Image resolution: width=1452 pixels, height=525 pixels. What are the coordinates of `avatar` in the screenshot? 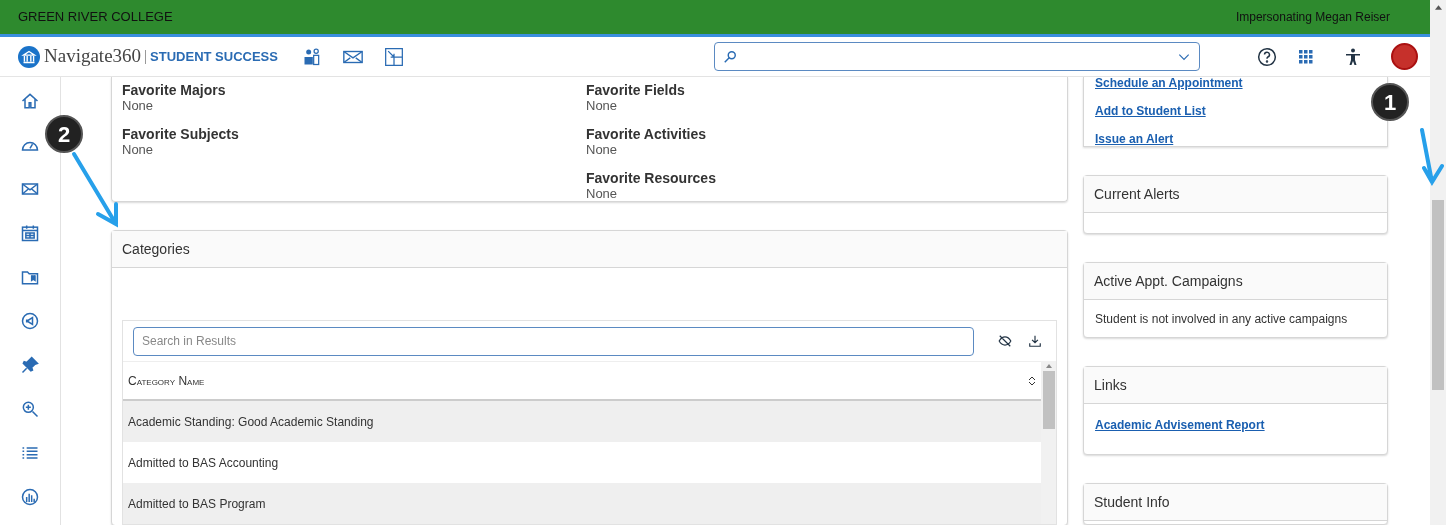 It's located at (1404, 56).